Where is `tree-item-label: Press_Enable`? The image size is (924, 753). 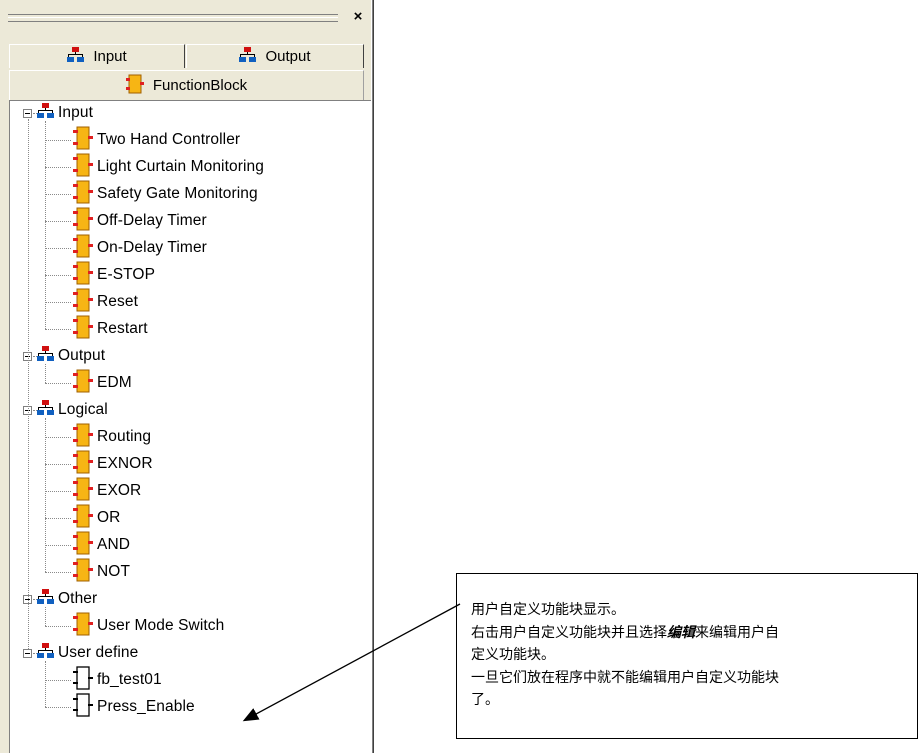
tree-item-label: Press_Enable is located at coordinates (146, 706).